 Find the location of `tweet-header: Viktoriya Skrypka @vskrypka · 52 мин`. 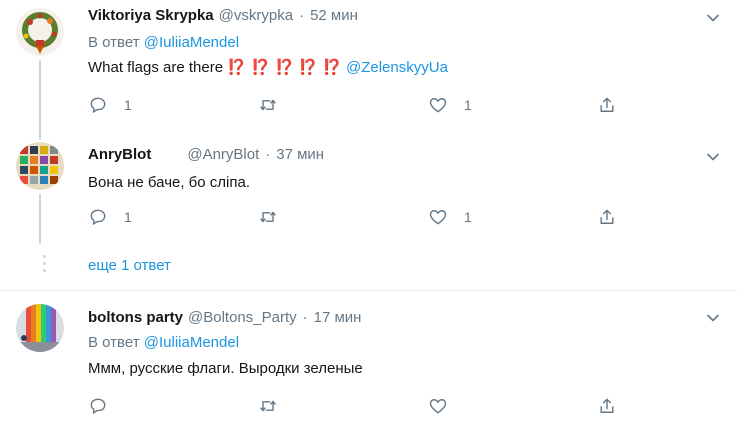

tweet-header: Viktoriya Skrypka @vskrypka · 52 мин is located at coordinates (223, 16).